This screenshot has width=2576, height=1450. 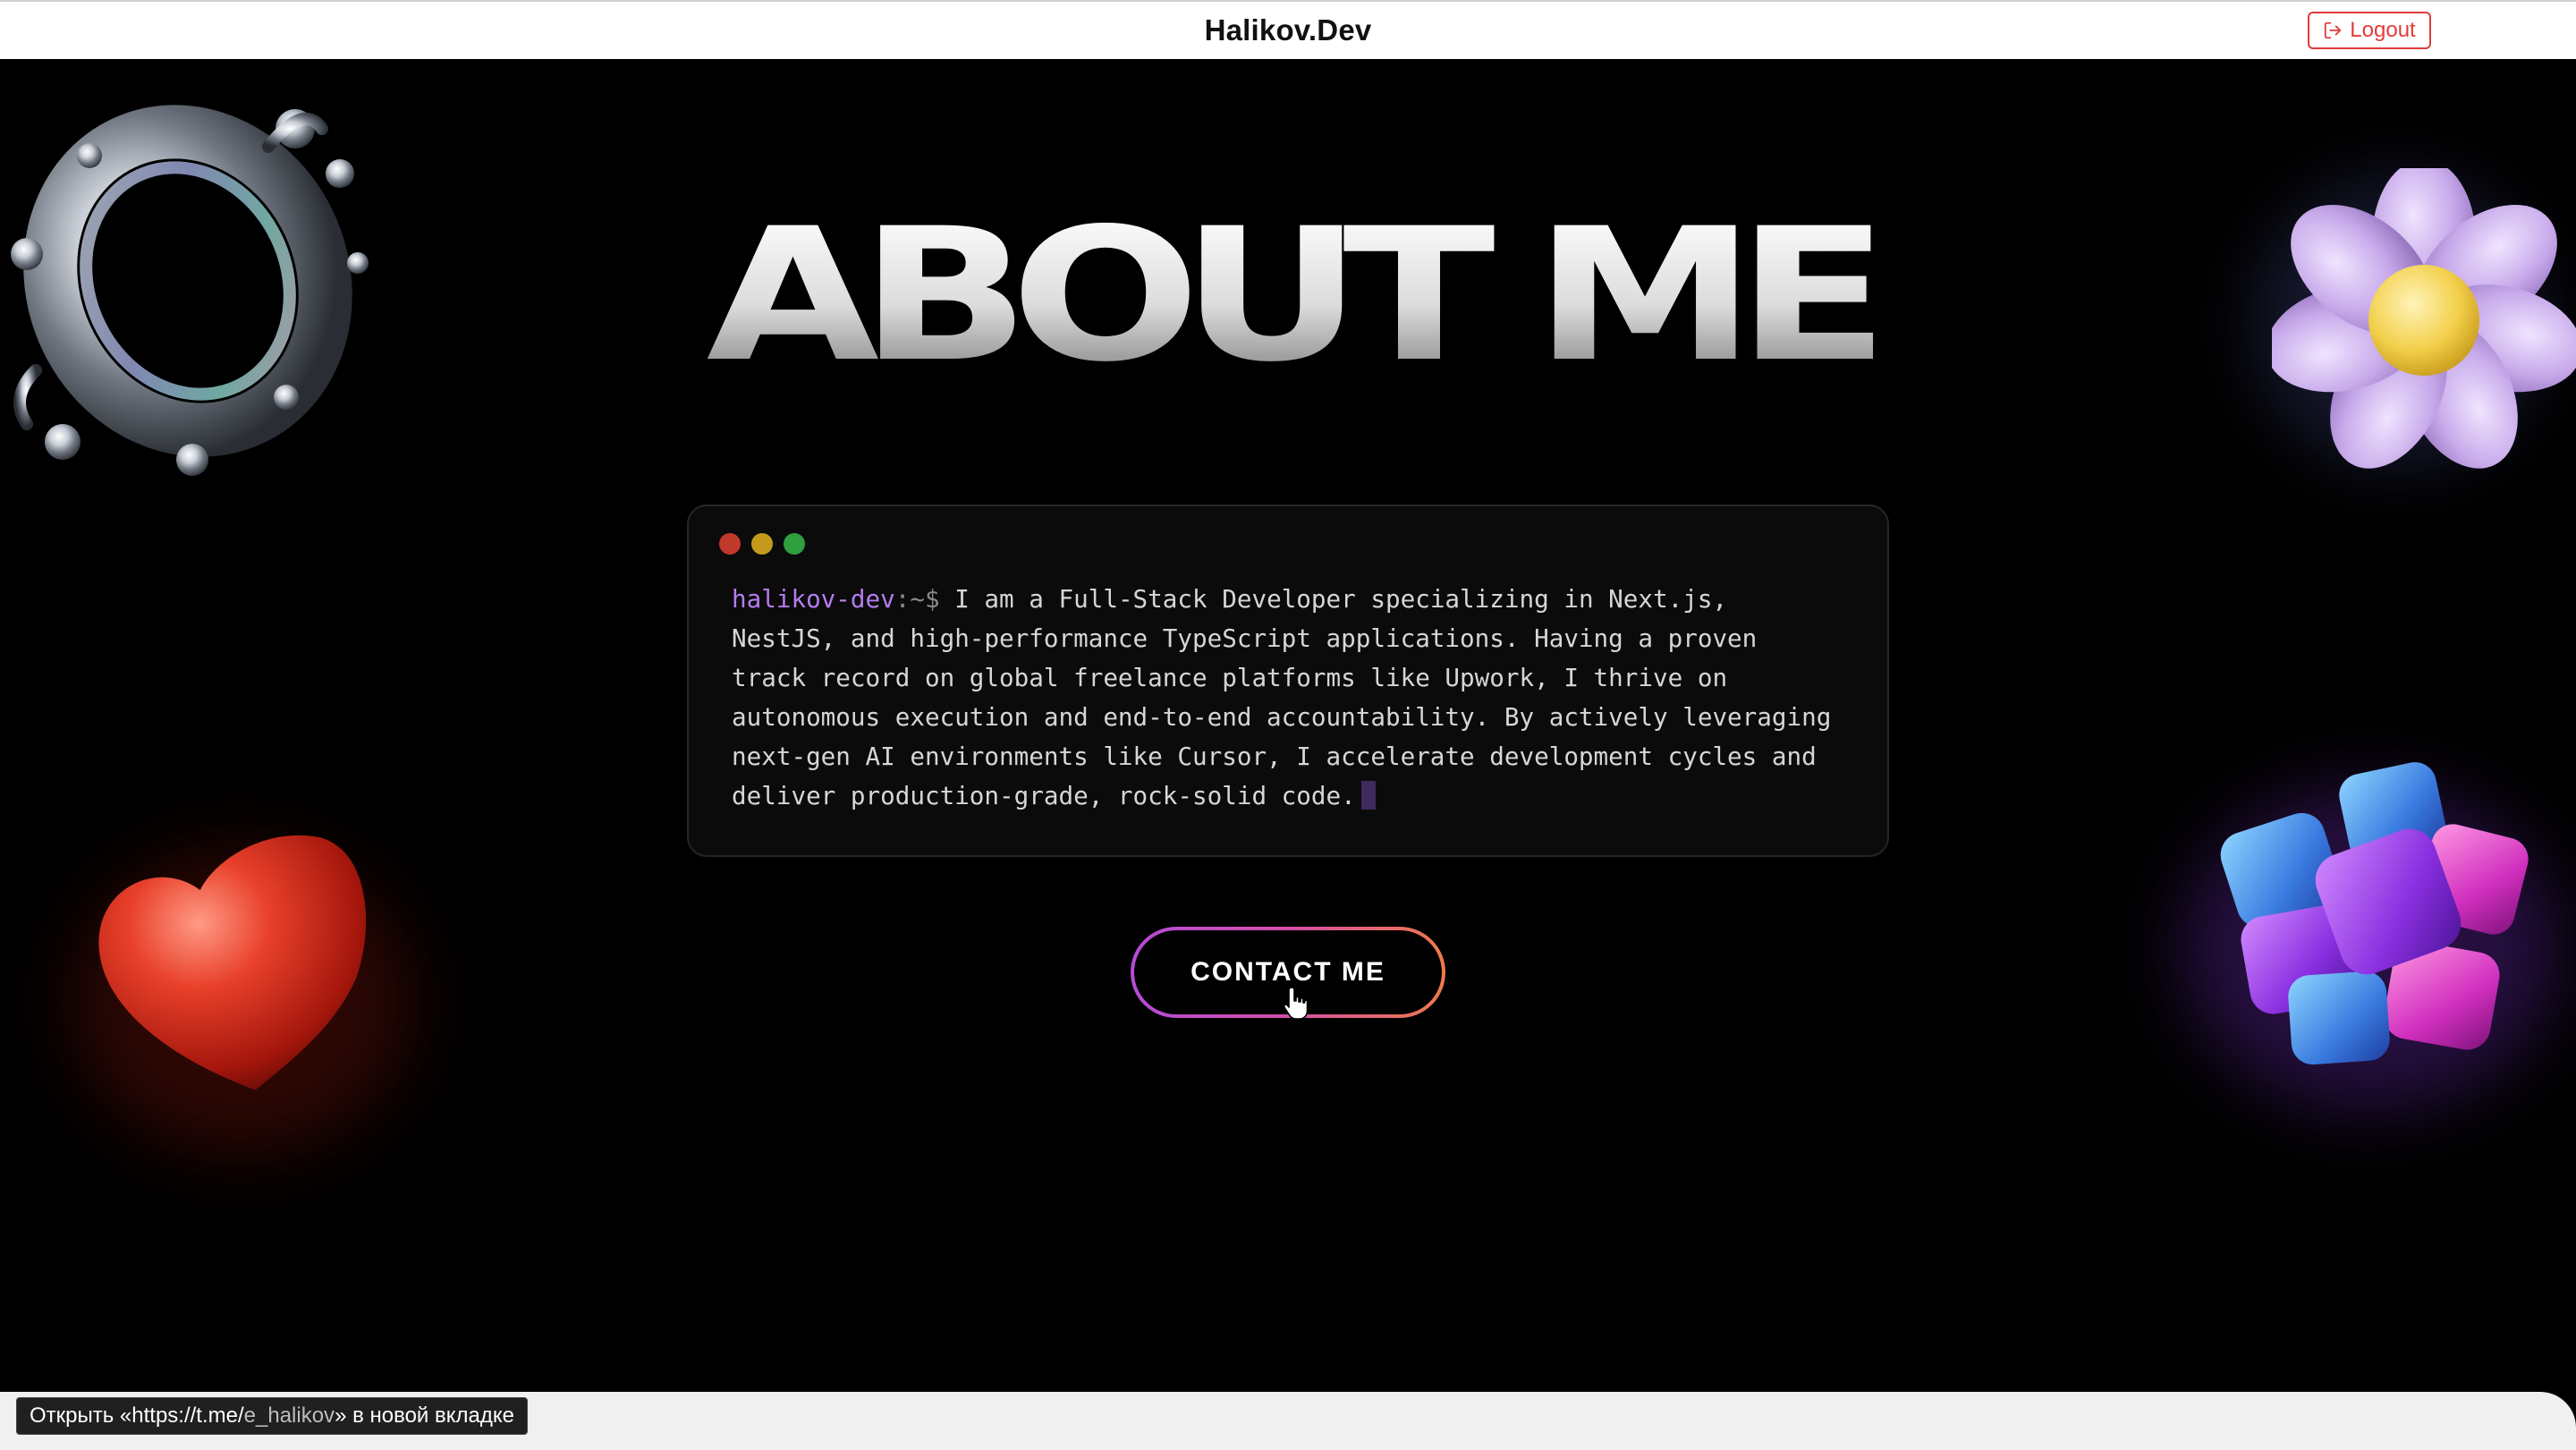 What do you see at coordinates (1296, 1003) in the screenshot?
I see `hand-pointer-cursor-icon` at bounding box center [1296, 1003].